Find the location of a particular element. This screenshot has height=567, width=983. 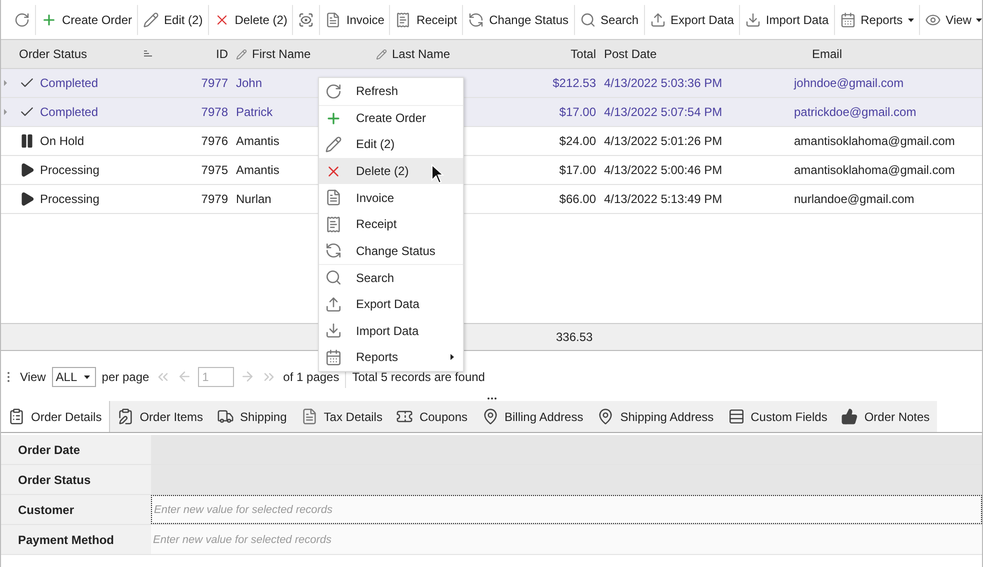

per-page-select: ALL is located at coordinates (74, 376).